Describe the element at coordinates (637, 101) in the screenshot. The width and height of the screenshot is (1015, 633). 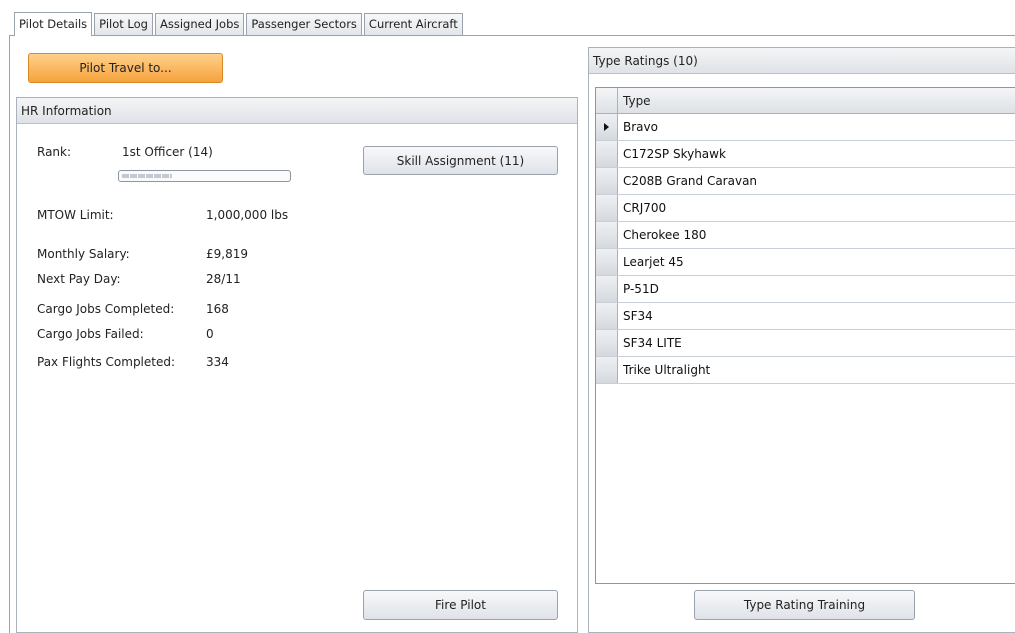
I see `column-header-type: Type` at that location.